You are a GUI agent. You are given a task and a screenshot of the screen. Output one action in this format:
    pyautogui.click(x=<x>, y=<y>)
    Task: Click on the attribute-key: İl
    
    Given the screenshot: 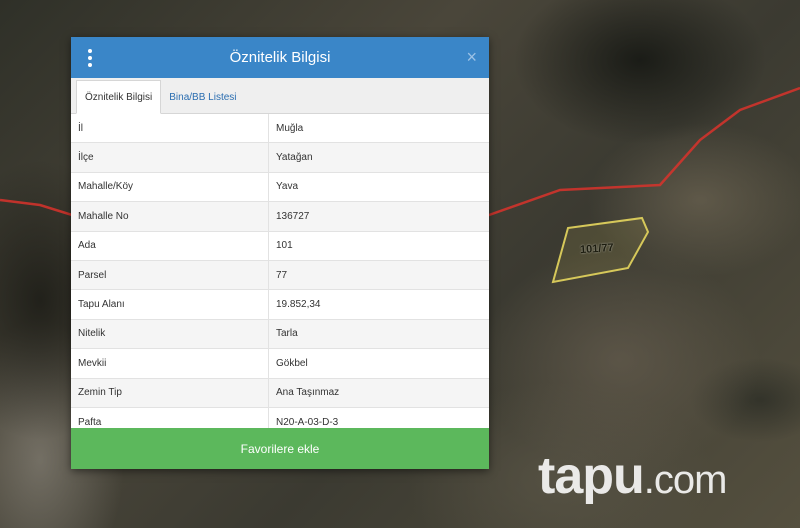 What is the action you would take?
    pyautogui.click(x=170, y=129)
    